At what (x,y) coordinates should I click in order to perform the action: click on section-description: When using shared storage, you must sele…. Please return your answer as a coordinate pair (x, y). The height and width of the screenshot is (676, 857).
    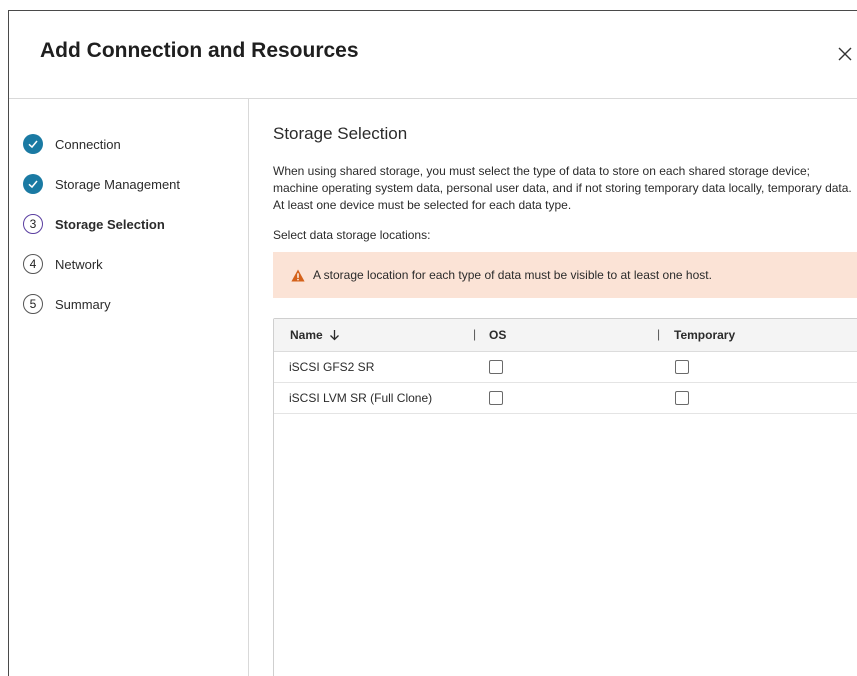
    Looking at the image, I should click on (562, 188).